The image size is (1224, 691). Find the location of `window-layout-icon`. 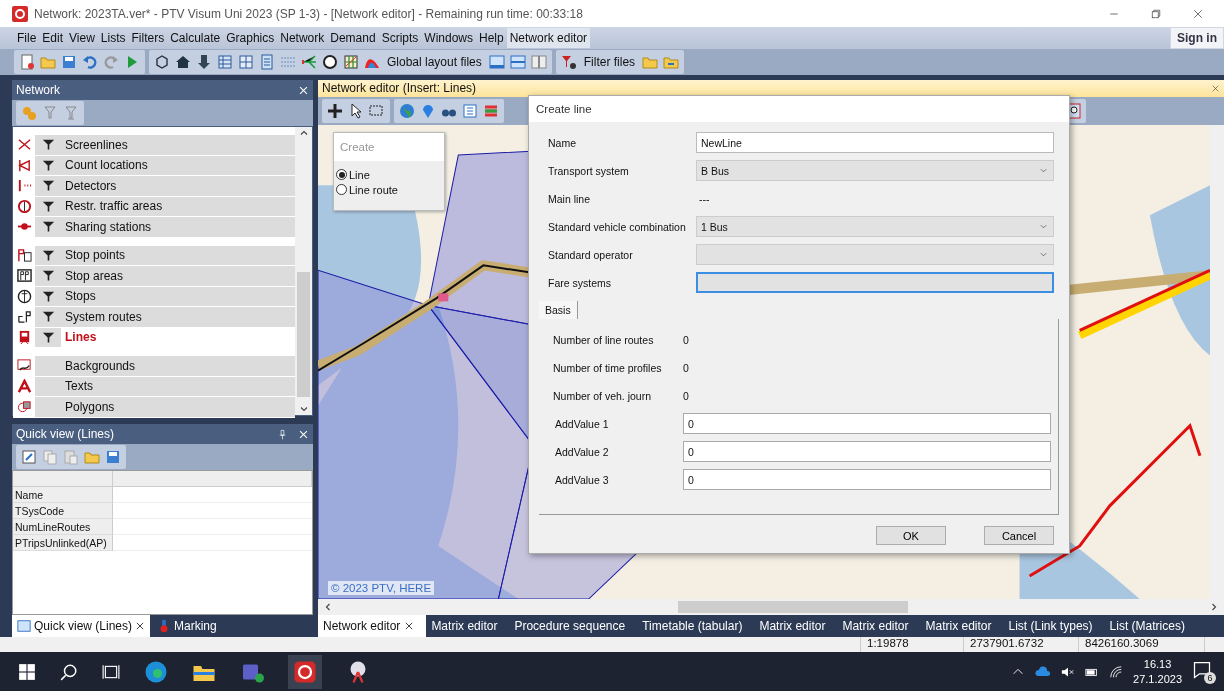

window-layout-icon is located at coordinates (496, 62).